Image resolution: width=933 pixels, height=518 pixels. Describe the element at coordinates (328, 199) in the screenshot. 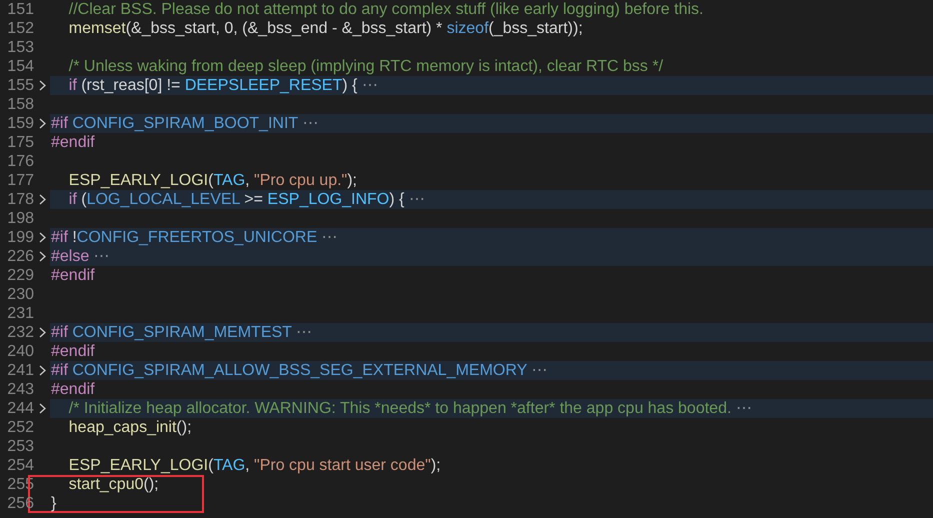

I see `constant-name: ESP_LOG_INFO` at that location.